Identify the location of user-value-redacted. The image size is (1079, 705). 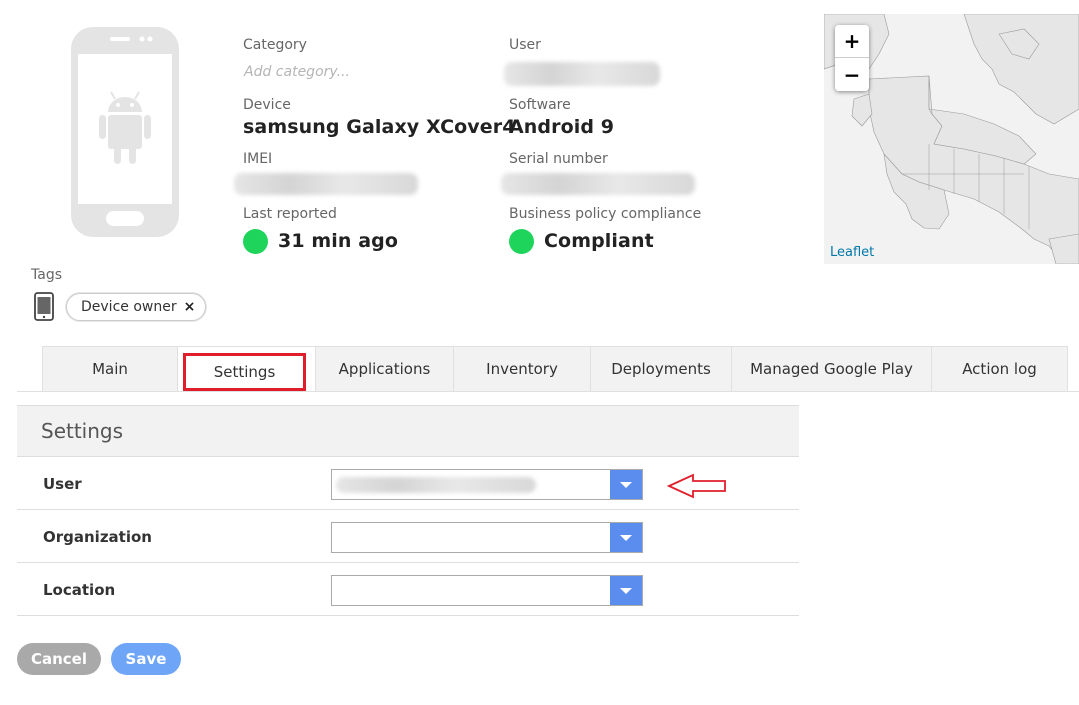
(582, 74).